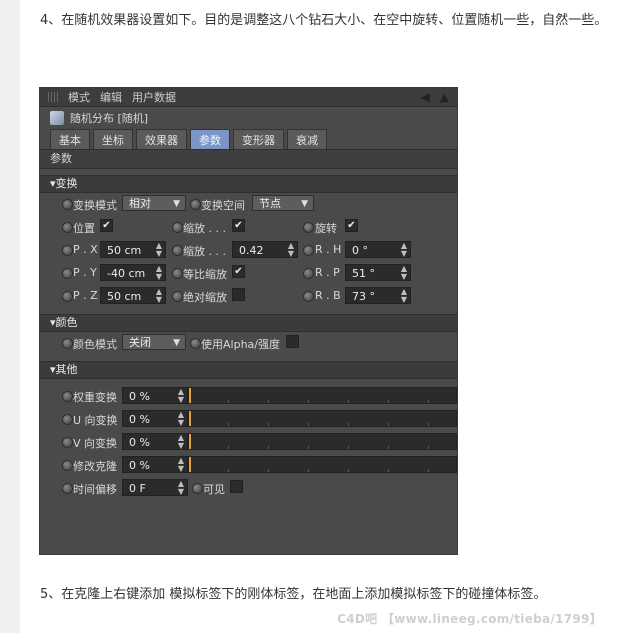  What do you see at coordinates (265, 249) in the screenshot?
I see `scale-field: 0.42 ▲ ▼` at bounding box center [265, 249].